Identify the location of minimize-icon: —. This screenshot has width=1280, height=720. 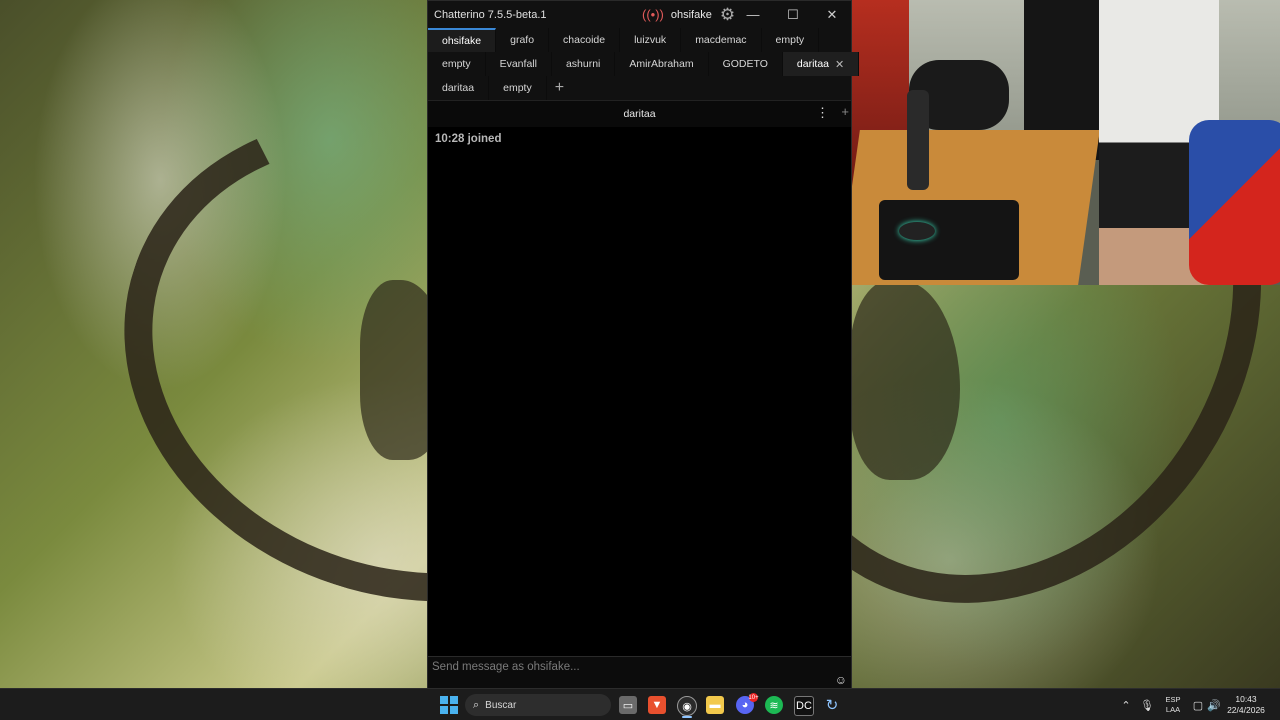
(753, 14).